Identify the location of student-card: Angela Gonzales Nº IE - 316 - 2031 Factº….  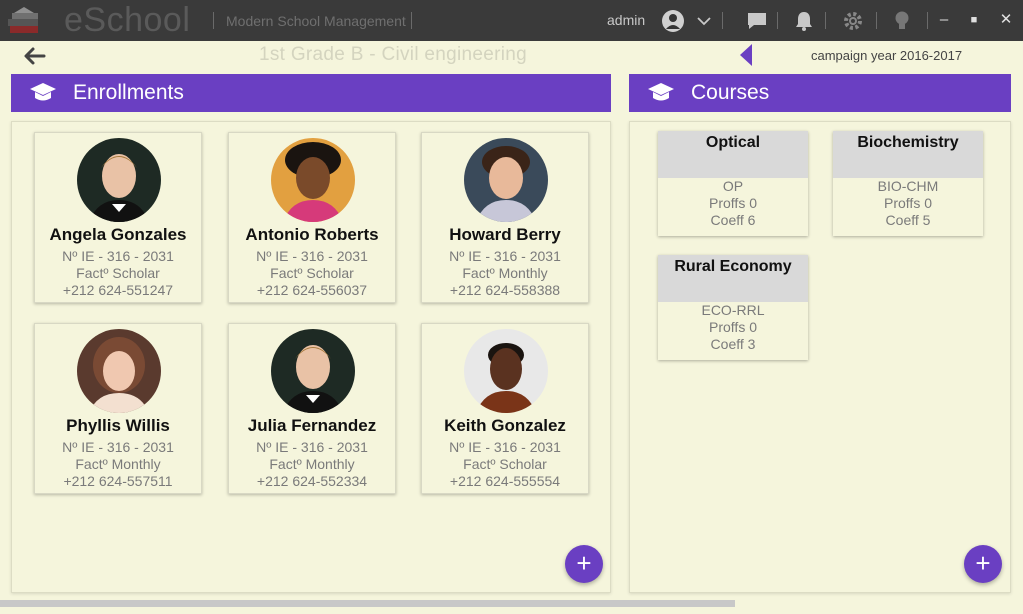
(118, 217).